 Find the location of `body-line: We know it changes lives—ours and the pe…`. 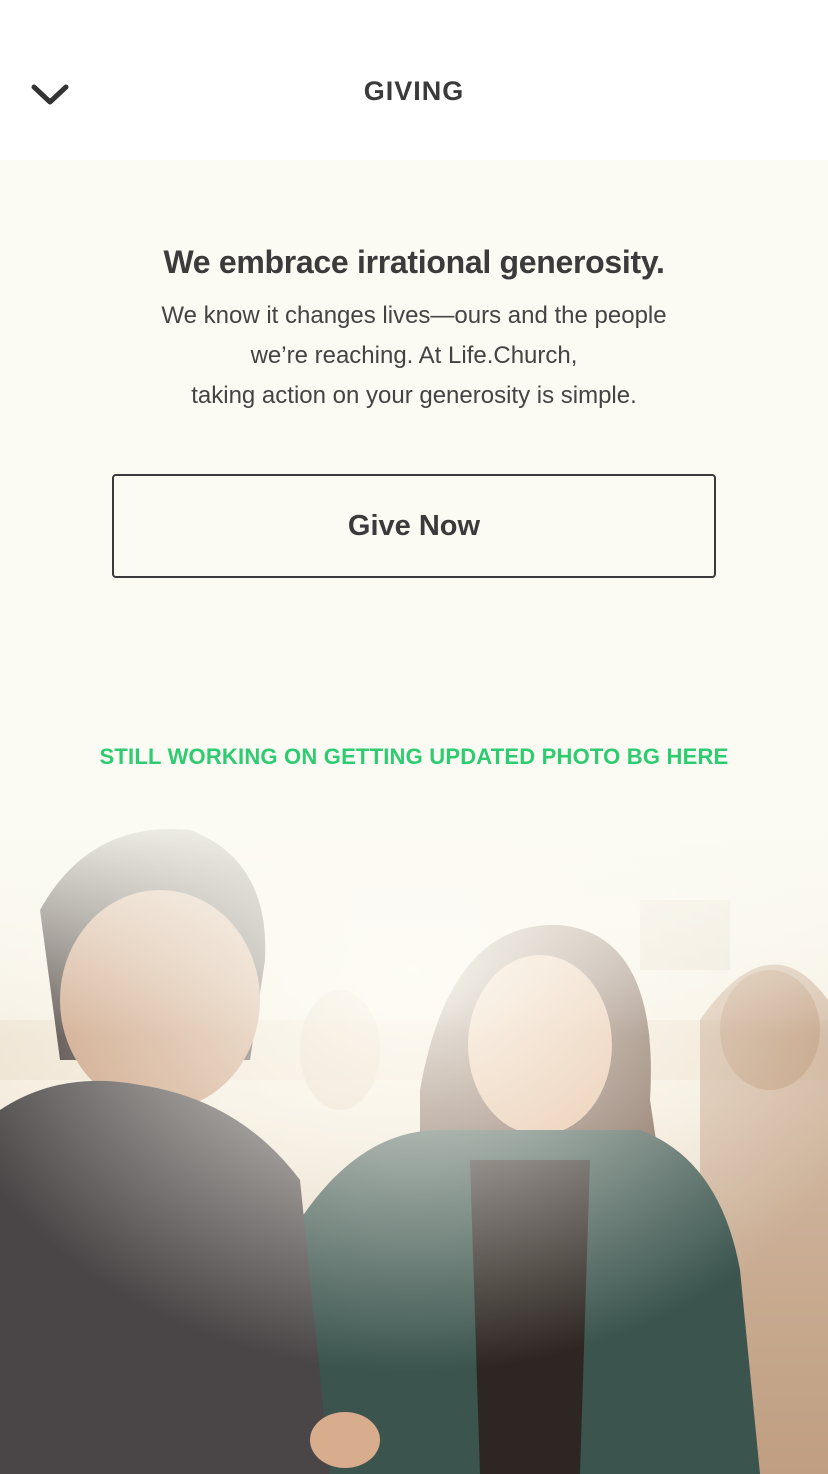

body-line: We know it changes lives—ours and the pe… is located at coordinates (414, 315).